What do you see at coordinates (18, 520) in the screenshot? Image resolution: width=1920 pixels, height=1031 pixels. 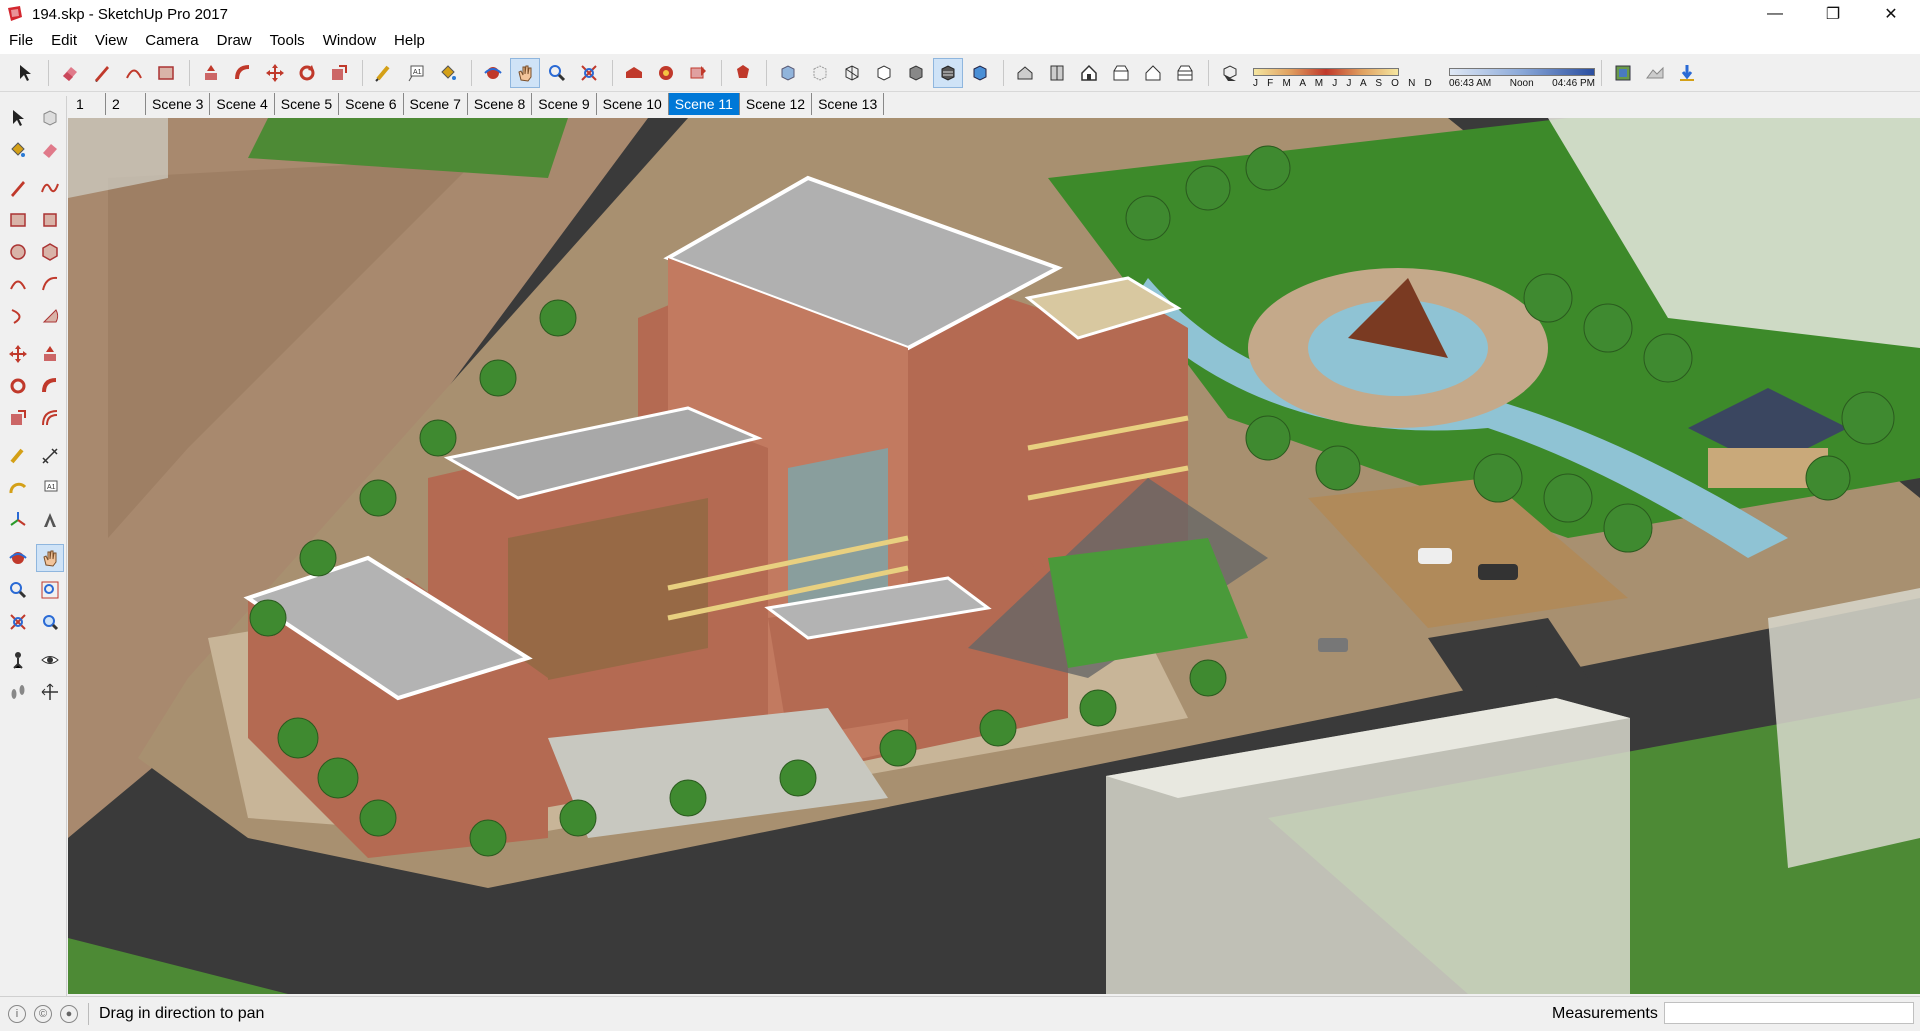 I see `axes-tool-button` at bounding box center [18, 520].